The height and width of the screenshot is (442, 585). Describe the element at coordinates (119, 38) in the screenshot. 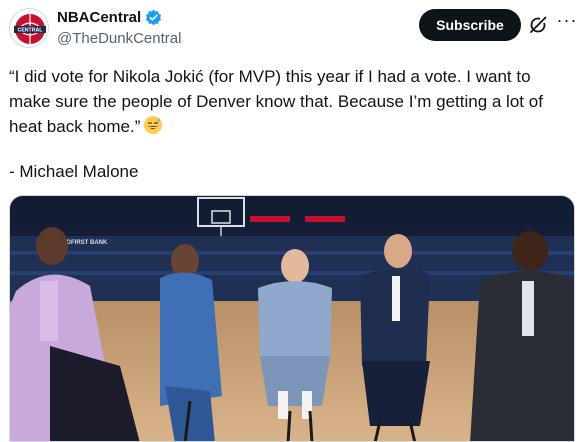

I see `account-handle: @TheDunkCentral` at that location.